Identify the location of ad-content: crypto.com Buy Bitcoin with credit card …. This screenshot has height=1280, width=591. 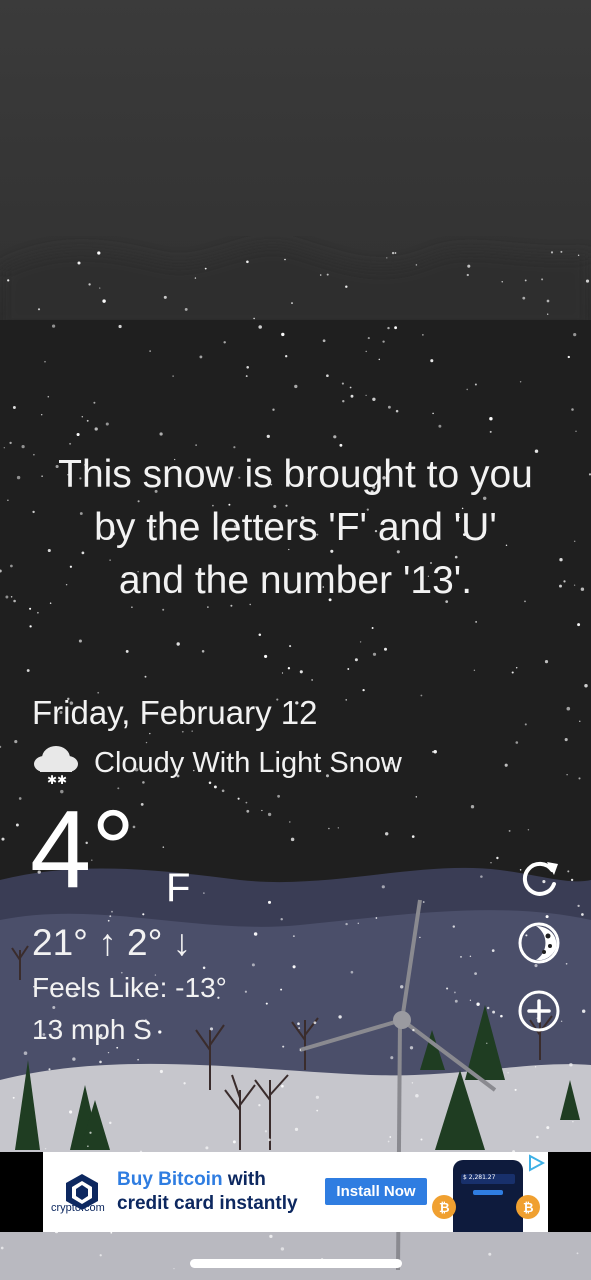
(295, 1192).